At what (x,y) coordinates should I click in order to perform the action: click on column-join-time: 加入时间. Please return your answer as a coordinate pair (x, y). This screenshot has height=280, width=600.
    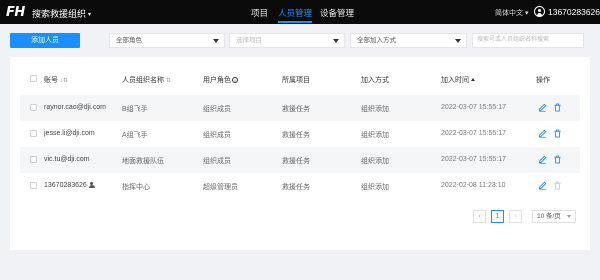
    Looking at the image, I should click on (458, 80).